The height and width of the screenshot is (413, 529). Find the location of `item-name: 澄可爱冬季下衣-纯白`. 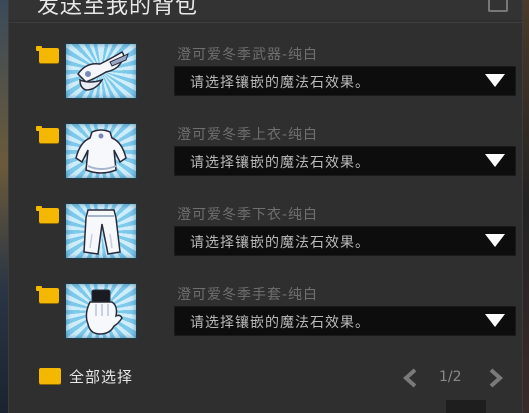

item-name: 澄可爱冬季下衣-纯白 is located at coordinates (248, 215).